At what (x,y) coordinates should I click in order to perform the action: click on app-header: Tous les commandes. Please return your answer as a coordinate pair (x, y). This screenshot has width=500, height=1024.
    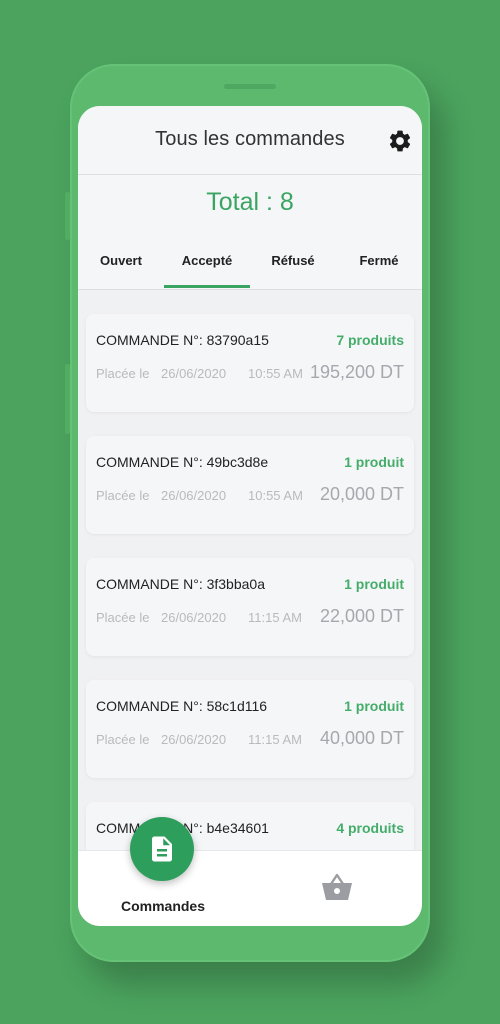
    Looking at the image, I should click on (250, 140).